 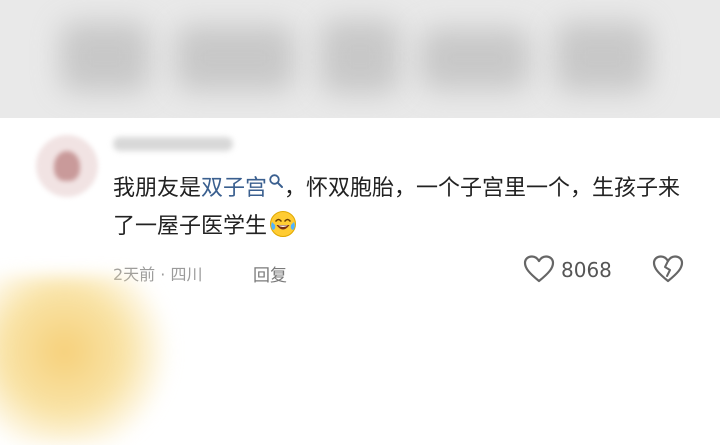 I want to click on comment-text-before: 我朋友是, so click(x=157, y=188).